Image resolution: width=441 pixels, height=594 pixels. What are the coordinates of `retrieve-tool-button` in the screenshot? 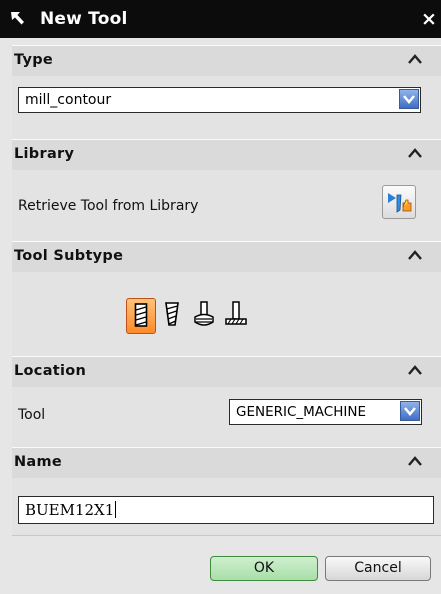 It's located at (399, 202).